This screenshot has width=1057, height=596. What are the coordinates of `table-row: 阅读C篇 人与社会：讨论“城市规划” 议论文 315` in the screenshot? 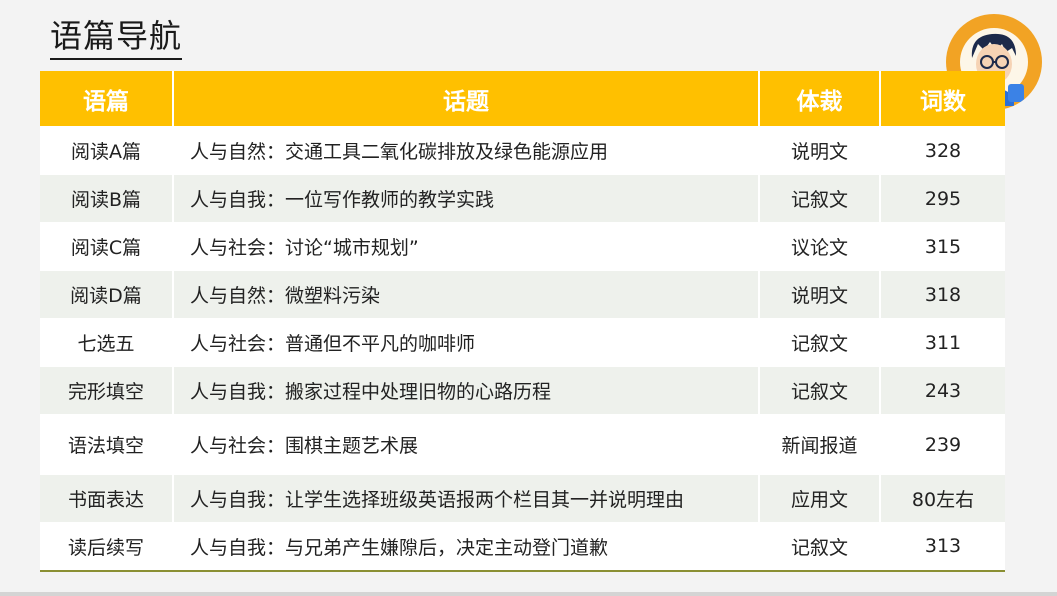 It's located at (522, 246).